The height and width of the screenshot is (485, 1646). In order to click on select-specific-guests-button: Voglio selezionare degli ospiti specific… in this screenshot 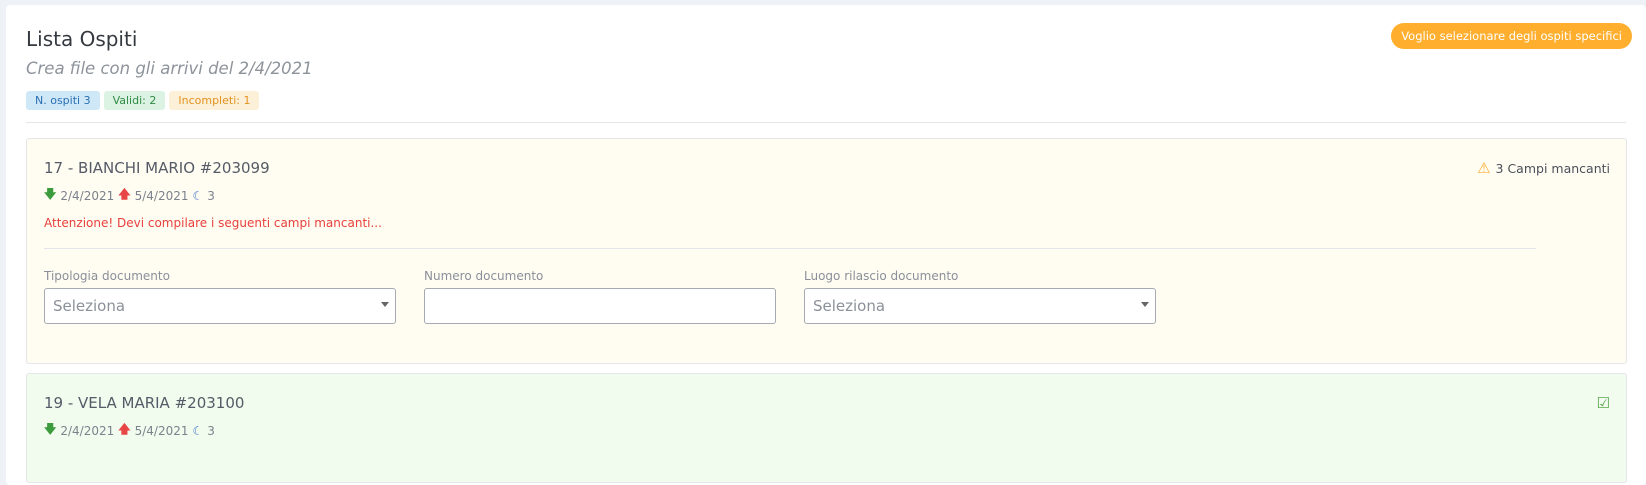, I will do `click(1511, 36)`.